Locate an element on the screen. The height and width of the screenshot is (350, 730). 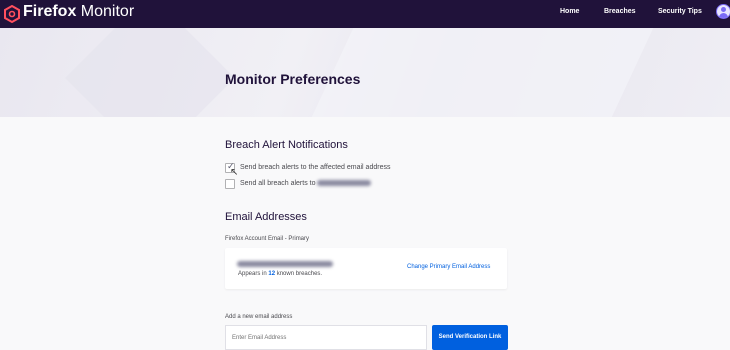
nav-security-tips-link: Security Tips is located at coordinates (680, 11).